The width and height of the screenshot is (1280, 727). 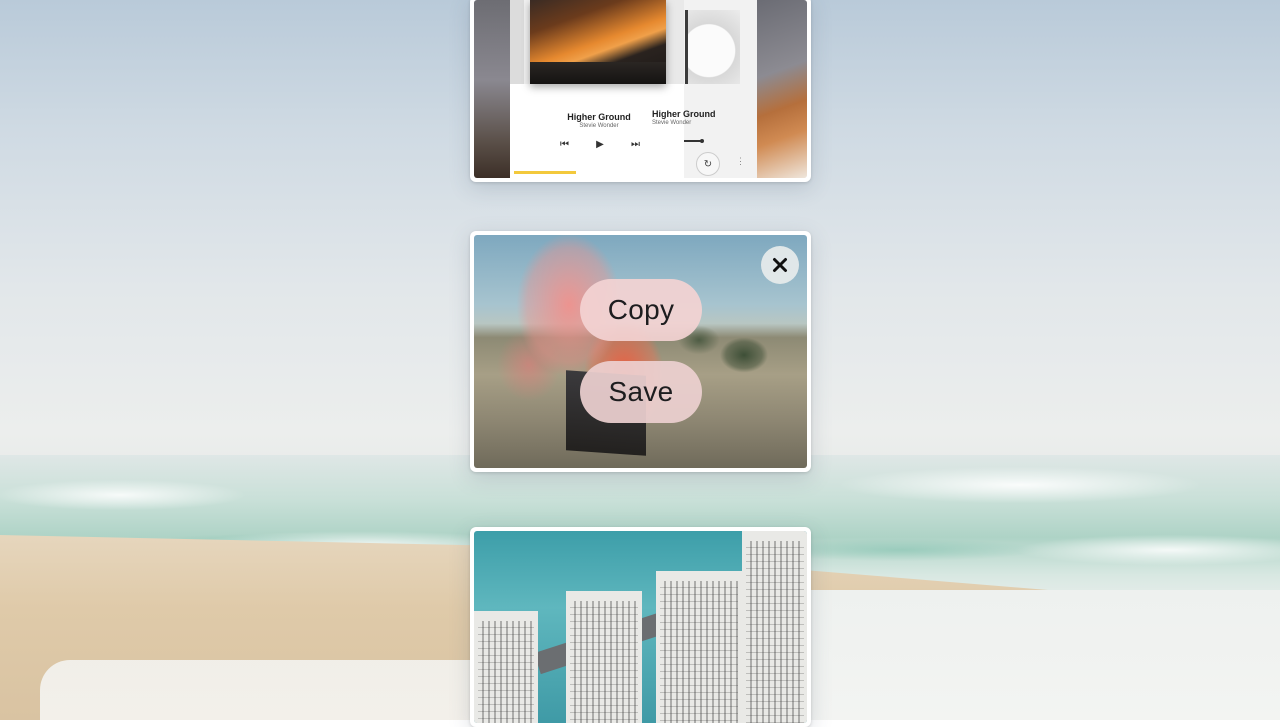 I want to click on more-icon: ⋮, so click(x=740, y=161).